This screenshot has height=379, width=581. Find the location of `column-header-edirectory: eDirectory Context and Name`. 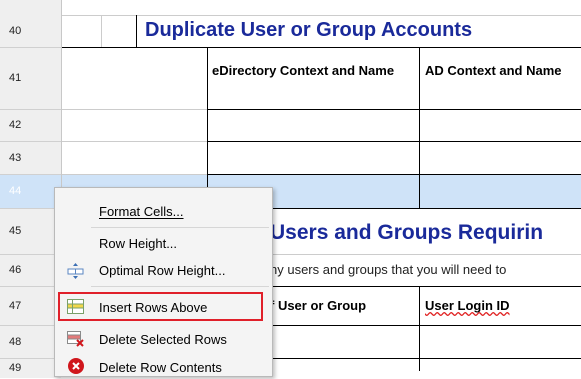

column-header-edirectory: eDirectory Context and Name is located at coordinates (303, 70).